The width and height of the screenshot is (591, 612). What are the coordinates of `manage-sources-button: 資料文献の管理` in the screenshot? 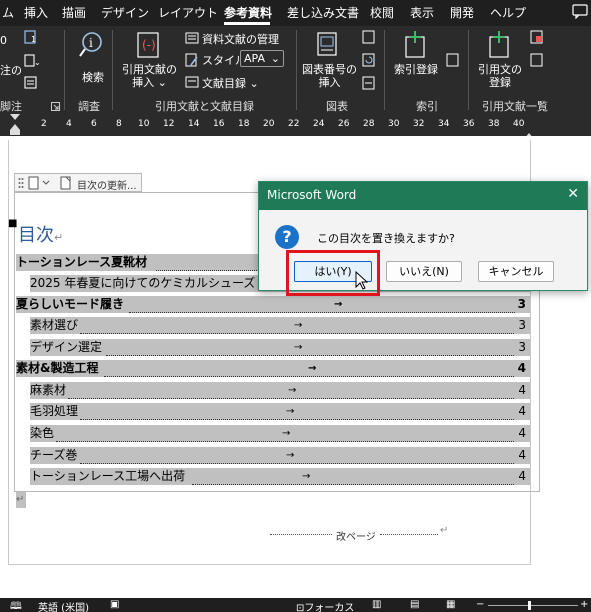 It's located at (240, 39).